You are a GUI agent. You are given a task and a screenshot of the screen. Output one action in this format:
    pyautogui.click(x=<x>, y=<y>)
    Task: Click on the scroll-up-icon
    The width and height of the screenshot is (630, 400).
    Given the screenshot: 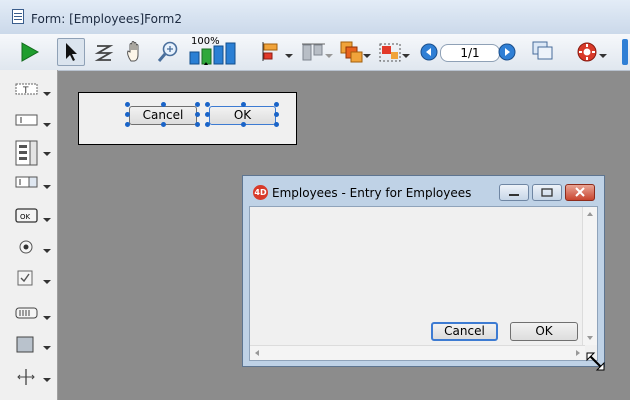 What is the action you would take?
    pyautogui.click(x=590, y=214)
    